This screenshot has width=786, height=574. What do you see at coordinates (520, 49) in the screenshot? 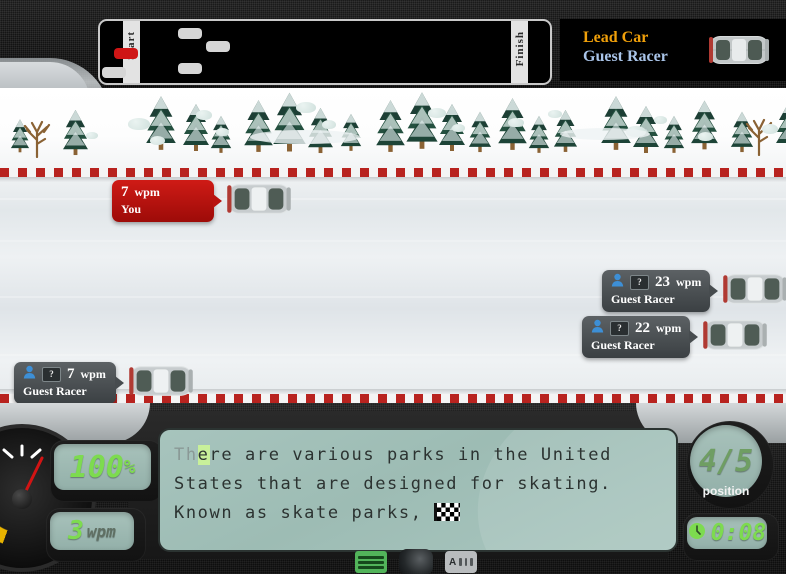
I see `minimap-finish-label: Finish` at bounding box center [520, 49].